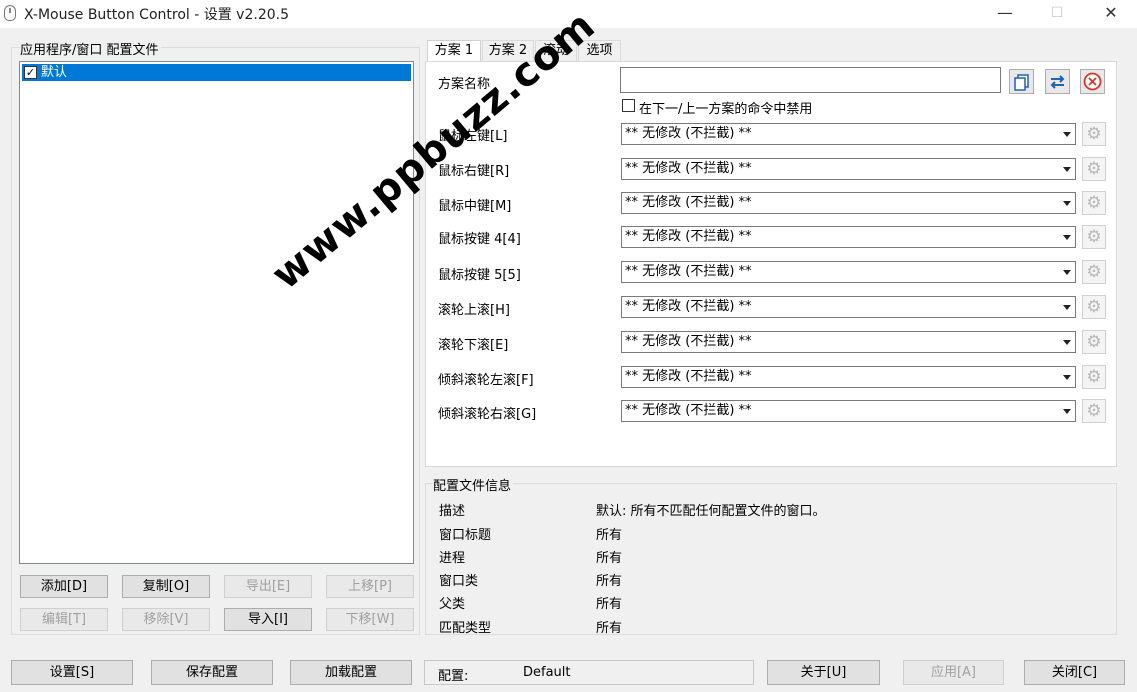  Describe the element at coordinates (589, 672) in the screenshot. I see `config-status: 配置: Default` at that location.